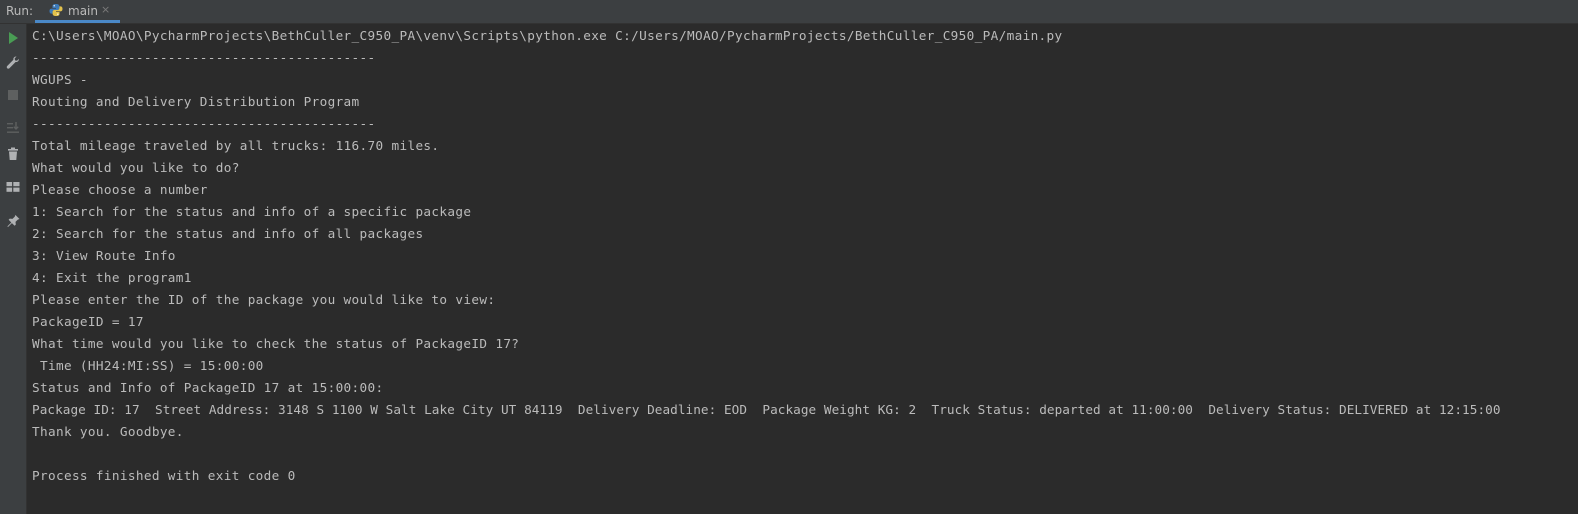  I want to click on tab-main-label: main, so click(83, 11).